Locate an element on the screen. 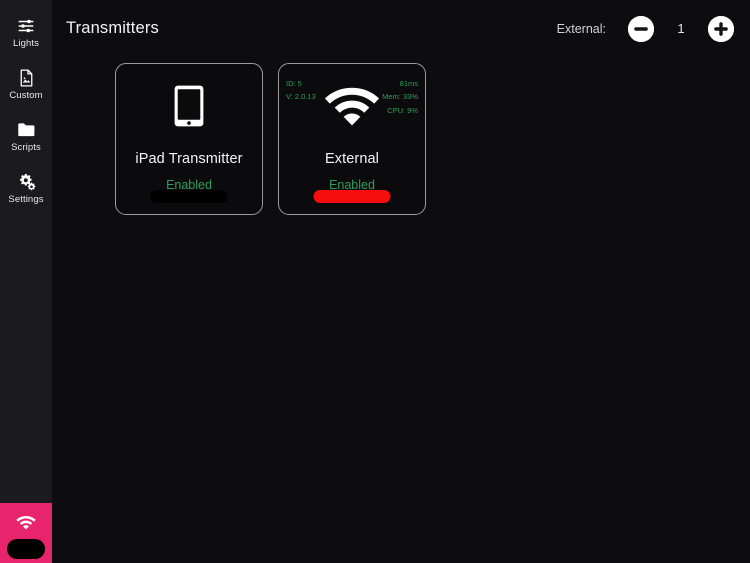 The image size is (750, 563). sidebar-item-lights: Lights is located at coordinates (26, 32).